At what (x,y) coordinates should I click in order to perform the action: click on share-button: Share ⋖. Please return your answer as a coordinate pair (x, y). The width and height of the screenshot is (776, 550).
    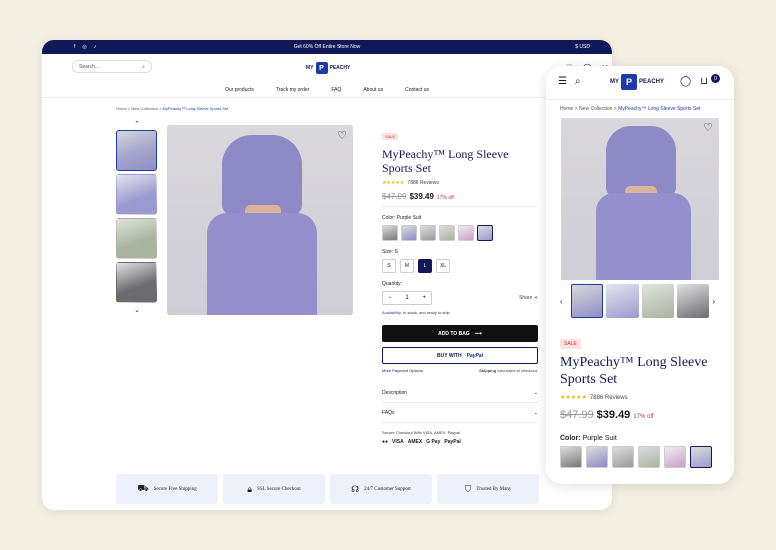
    Looking at the image, I should click on (528, 298).